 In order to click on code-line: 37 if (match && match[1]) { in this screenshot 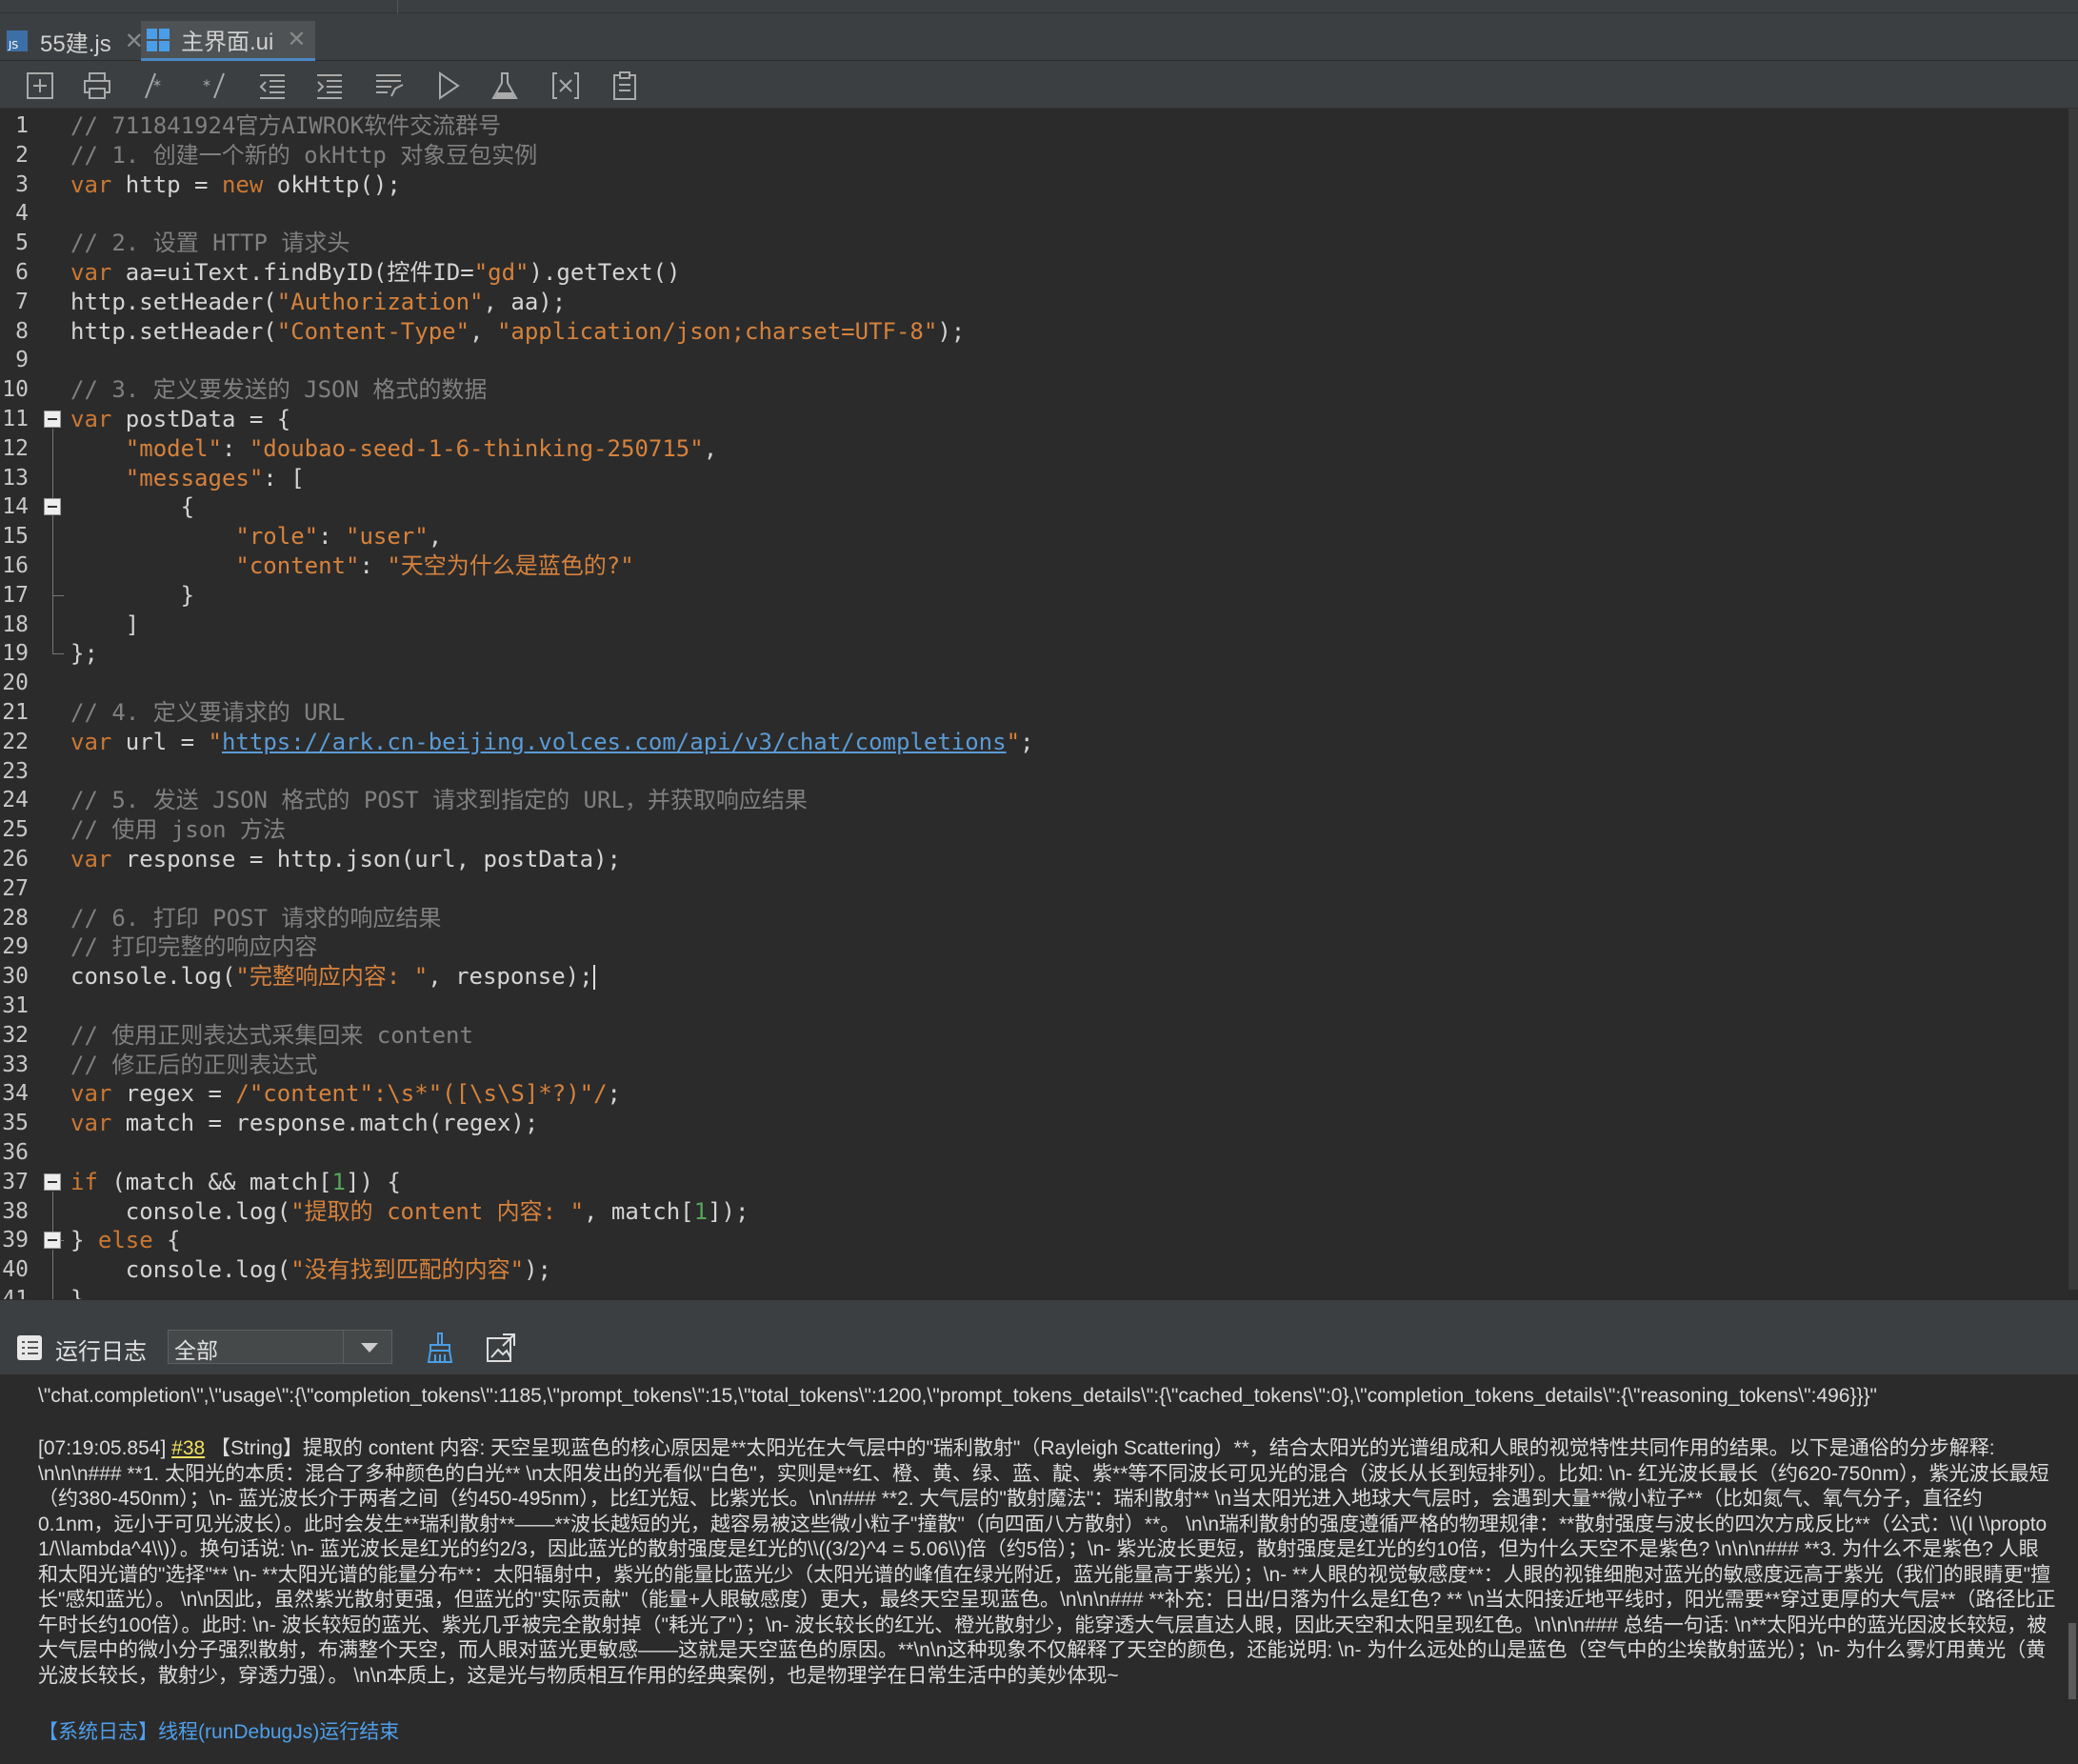, I will do `click(1024, 1182)`.